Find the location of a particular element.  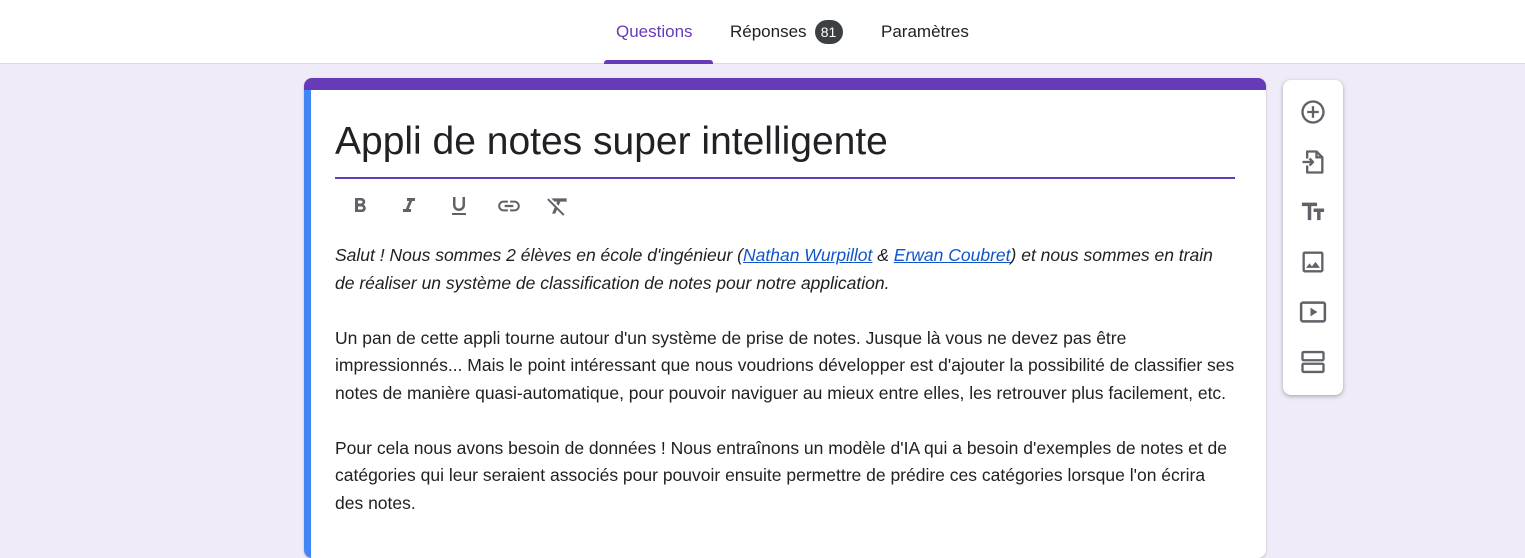

add-question-button is located at coordinates (1313, 112).